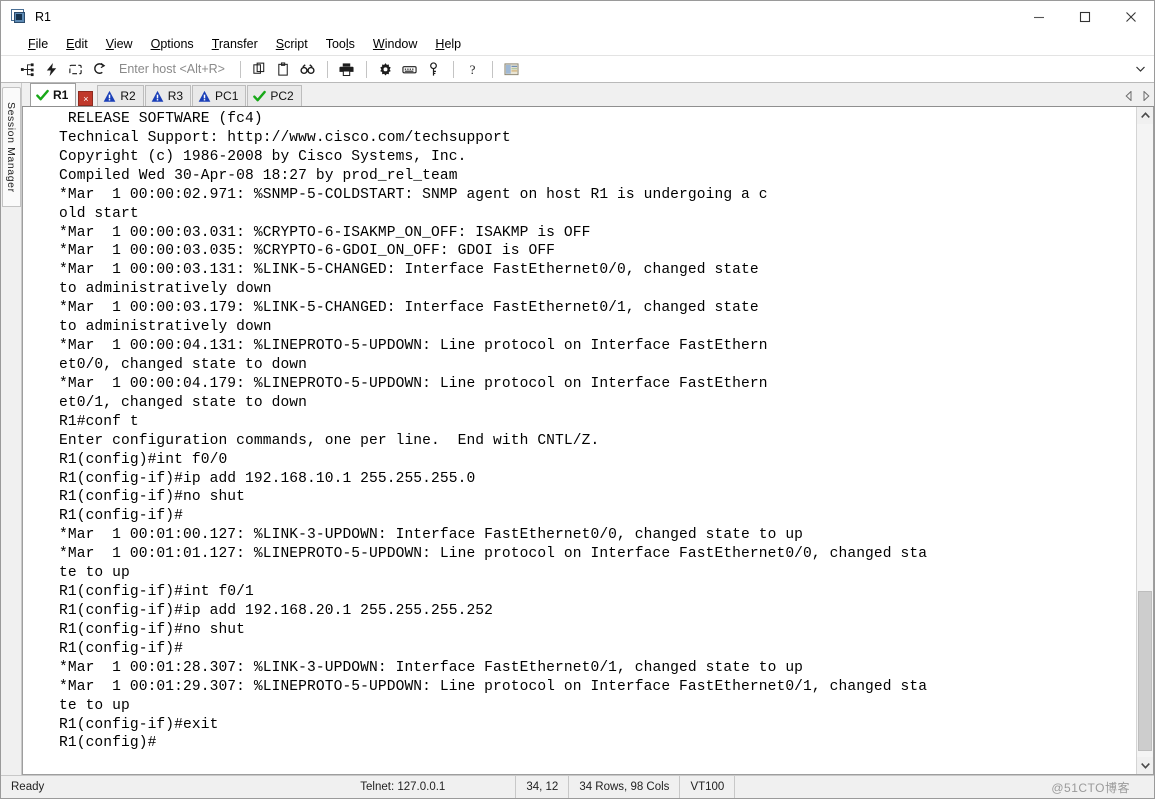 This screenshot has width=1155, height=799. I want to click on scrollbar-thumb, so click(1145, 671).